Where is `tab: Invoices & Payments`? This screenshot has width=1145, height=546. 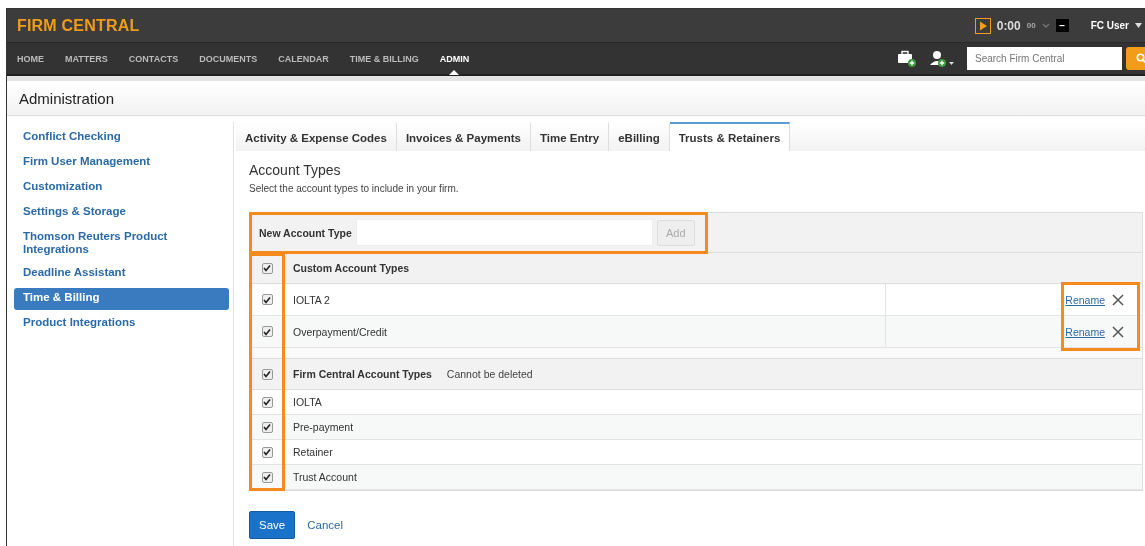 tab: Invoices & Payments is located at coordinates (463, 136).